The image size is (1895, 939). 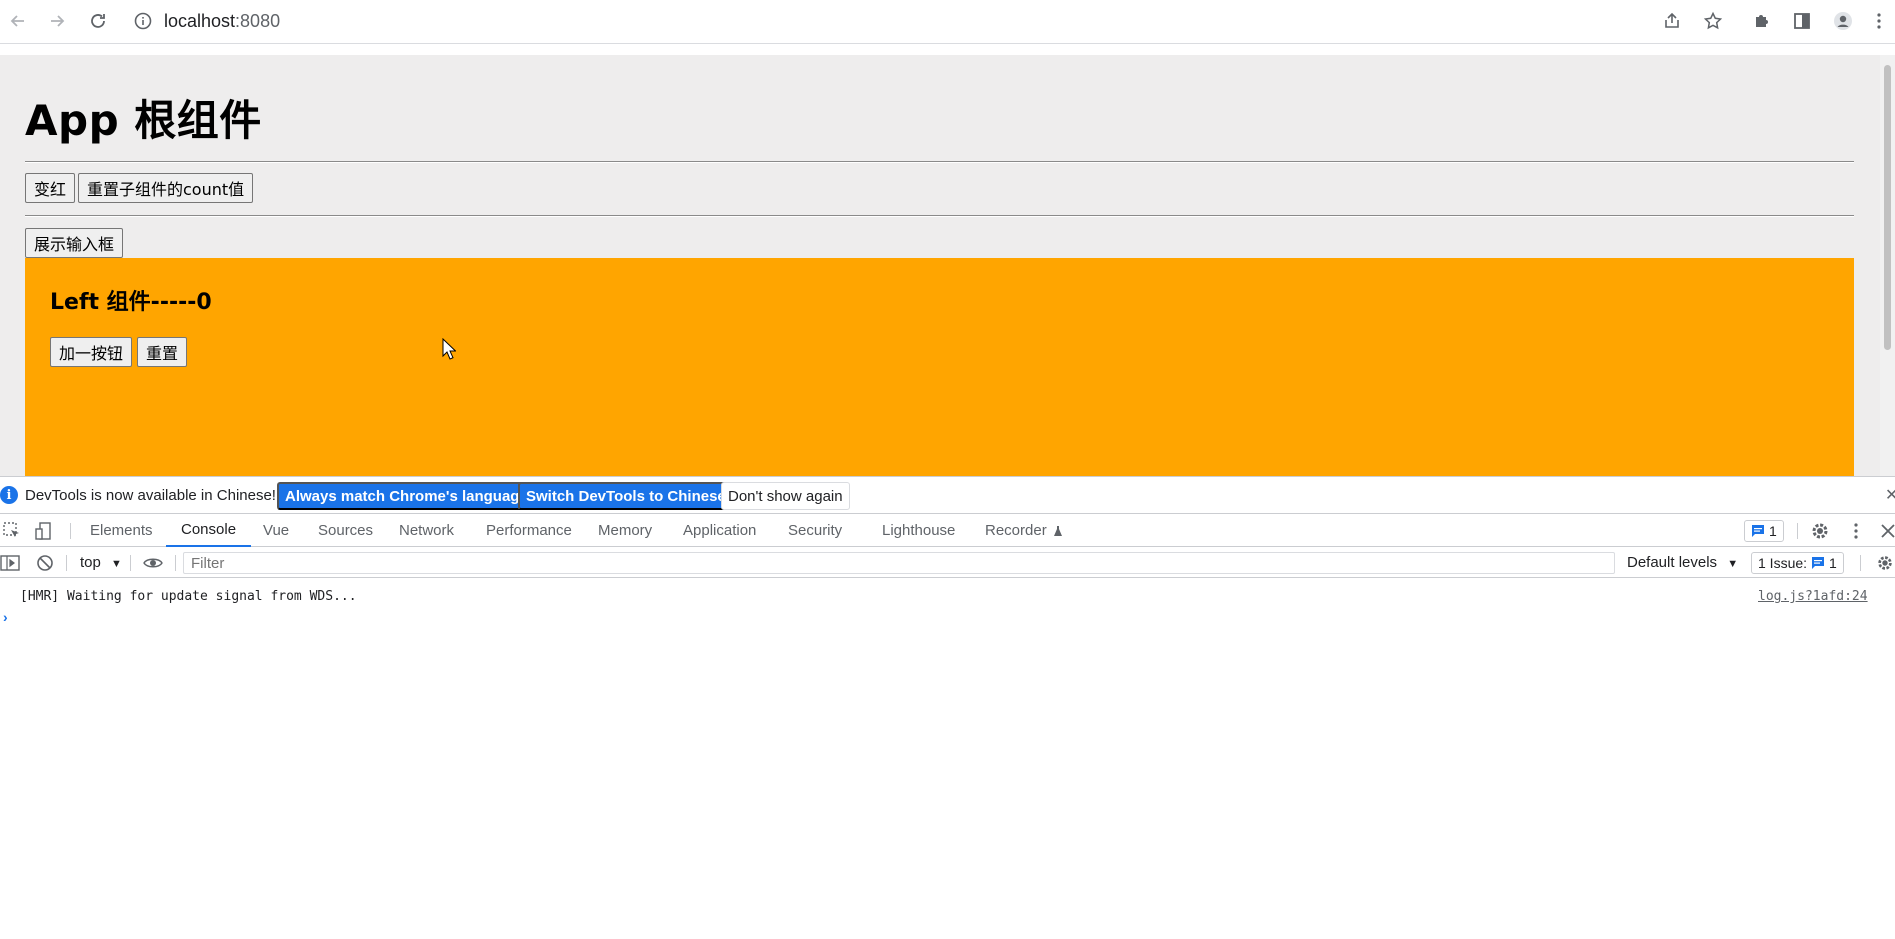 I want to click on context-selector: top ▼, so click(x=101, y=562).